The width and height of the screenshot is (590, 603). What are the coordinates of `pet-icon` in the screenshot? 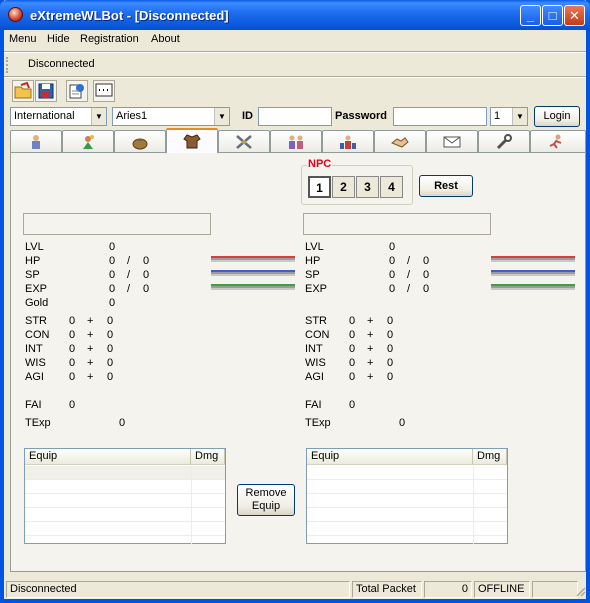 It's located at (88, 142).